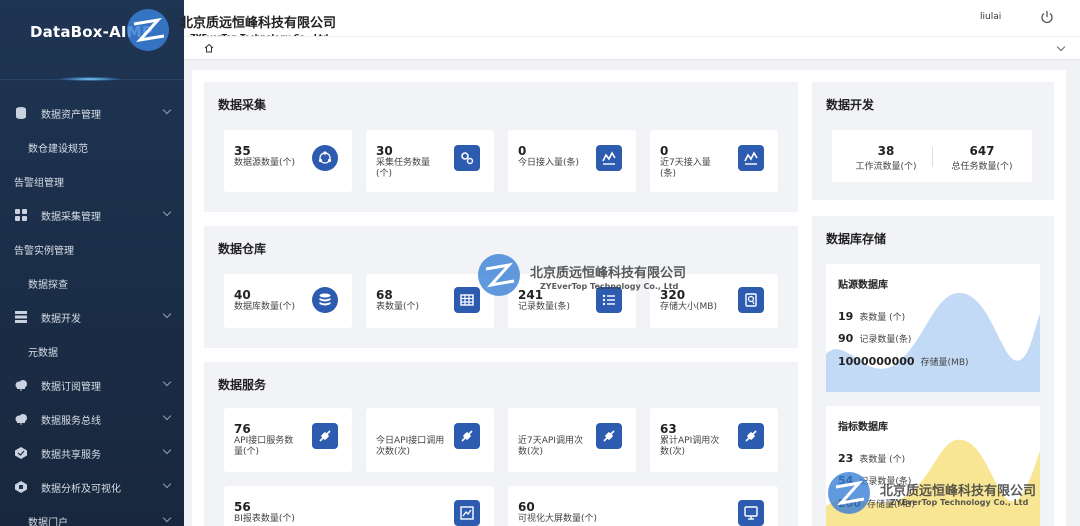 This screenshot has width=1080, height=526. What do you see at coordinates (242, 151) in the screenshot?
I see `stat-value: 35` at bounding box center [242, 151].